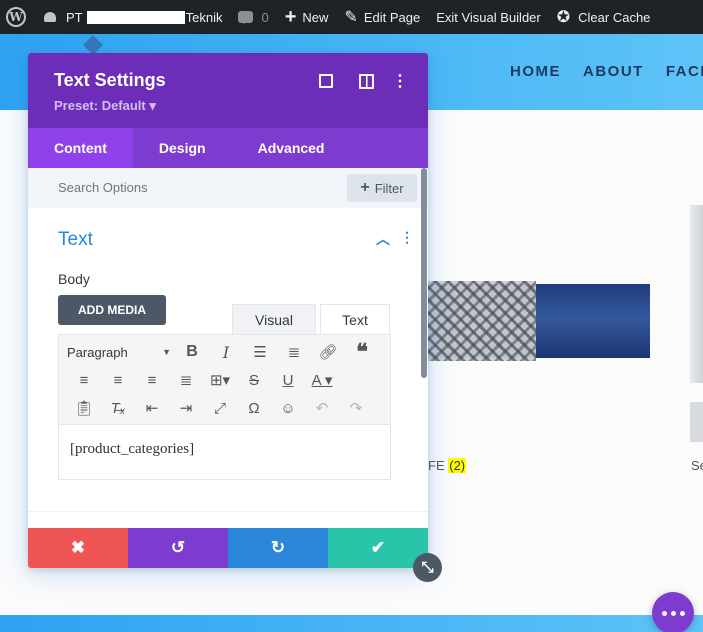  I want to click on format-select-value: Paragraph, so click(97, 352).